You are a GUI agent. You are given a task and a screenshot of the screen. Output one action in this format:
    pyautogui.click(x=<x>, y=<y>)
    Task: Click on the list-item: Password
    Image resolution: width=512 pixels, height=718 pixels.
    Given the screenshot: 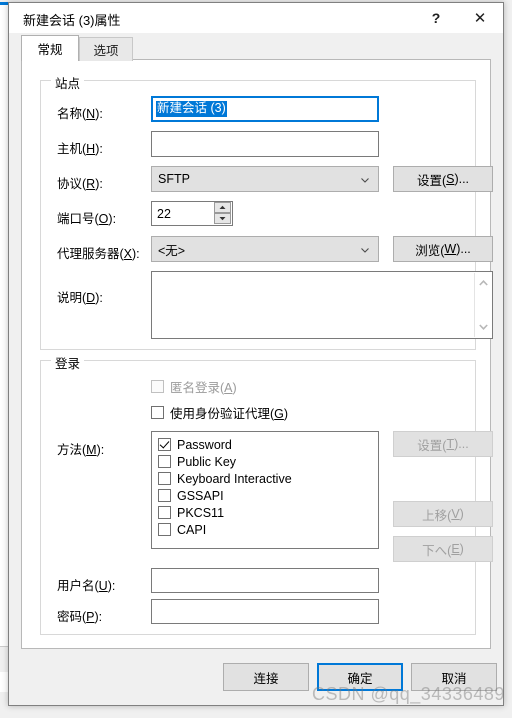 What is the action you would take?
    pyautogui.click(x=268, y=444)
    